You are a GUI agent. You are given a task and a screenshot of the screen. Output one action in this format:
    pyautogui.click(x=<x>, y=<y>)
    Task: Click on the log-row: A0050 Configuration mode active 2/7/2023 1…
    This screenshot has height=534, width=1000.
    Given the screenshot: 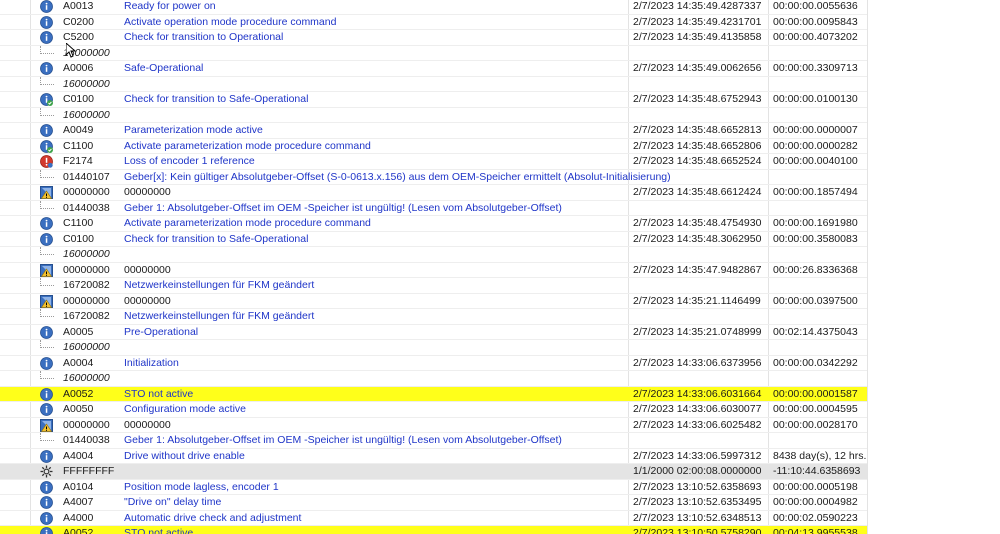 What is the action you would take?
    pyautogui.click(x=433, y=410)
    